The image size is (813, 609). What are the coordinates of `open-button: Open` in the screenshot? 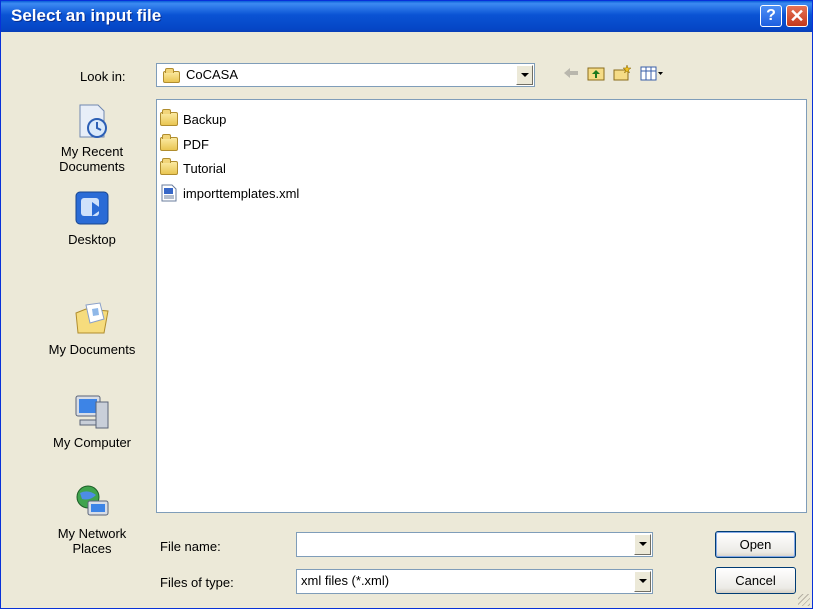 It's located at (755, 544).